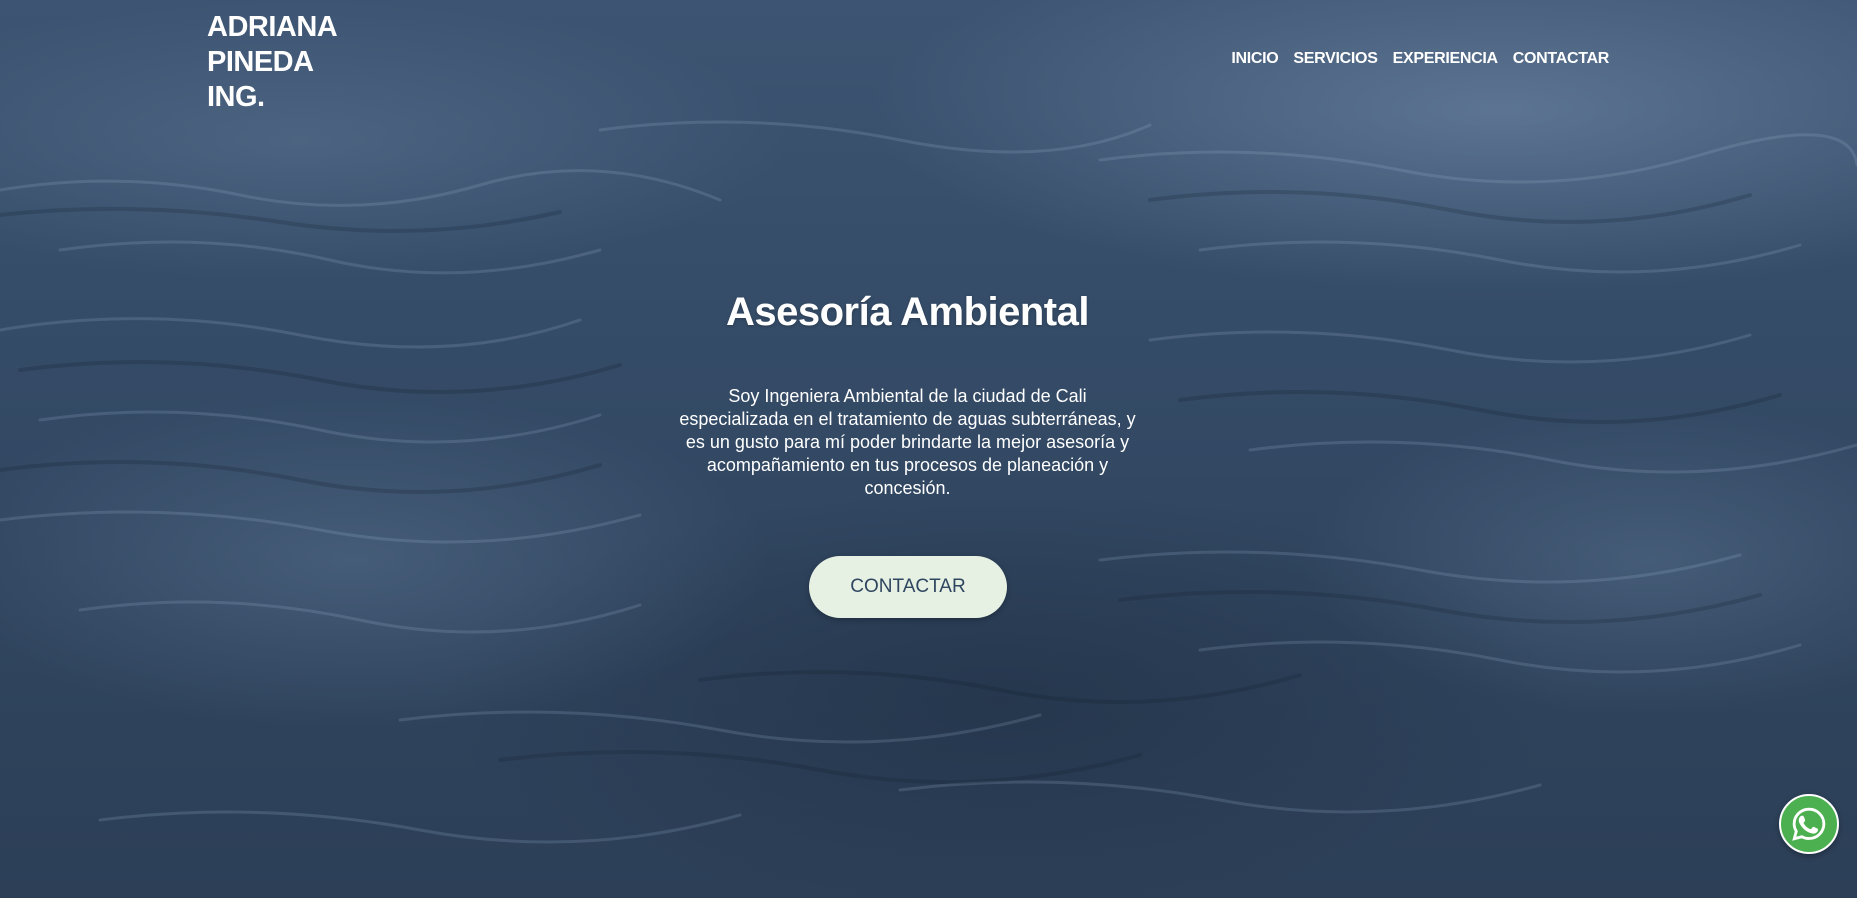  I want to click on contact-button: CONTACTAR, so click(908, 587).